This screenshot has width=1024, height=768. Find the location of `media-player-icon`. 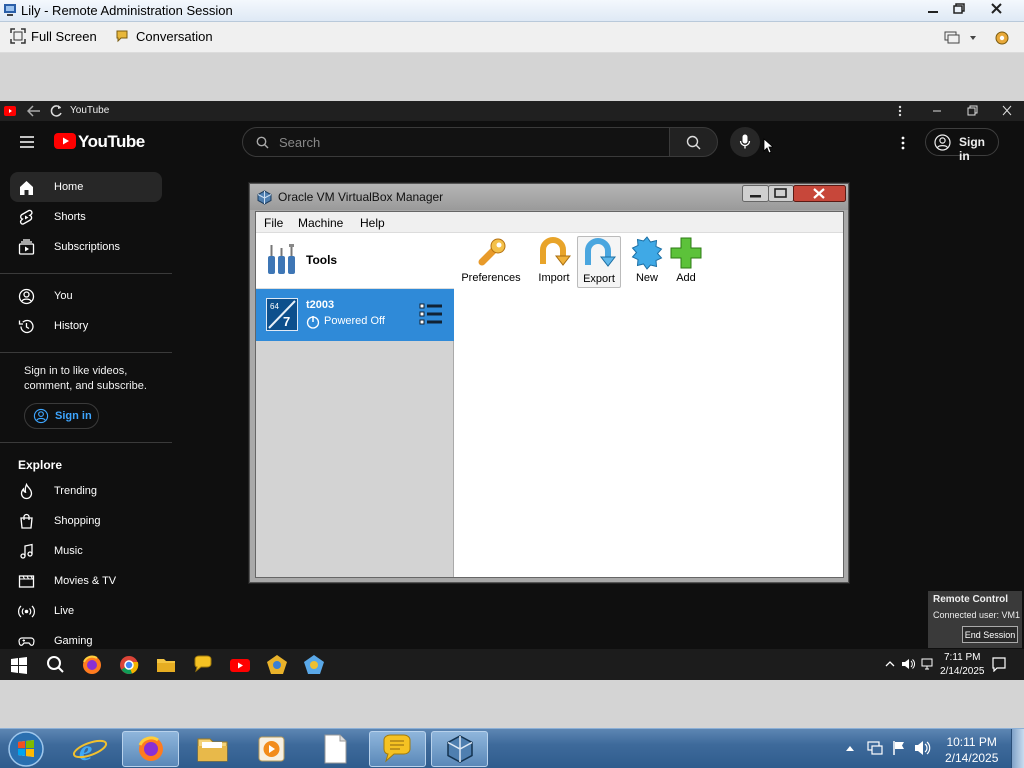

media-player-icon is located at coordinates (271, 749).